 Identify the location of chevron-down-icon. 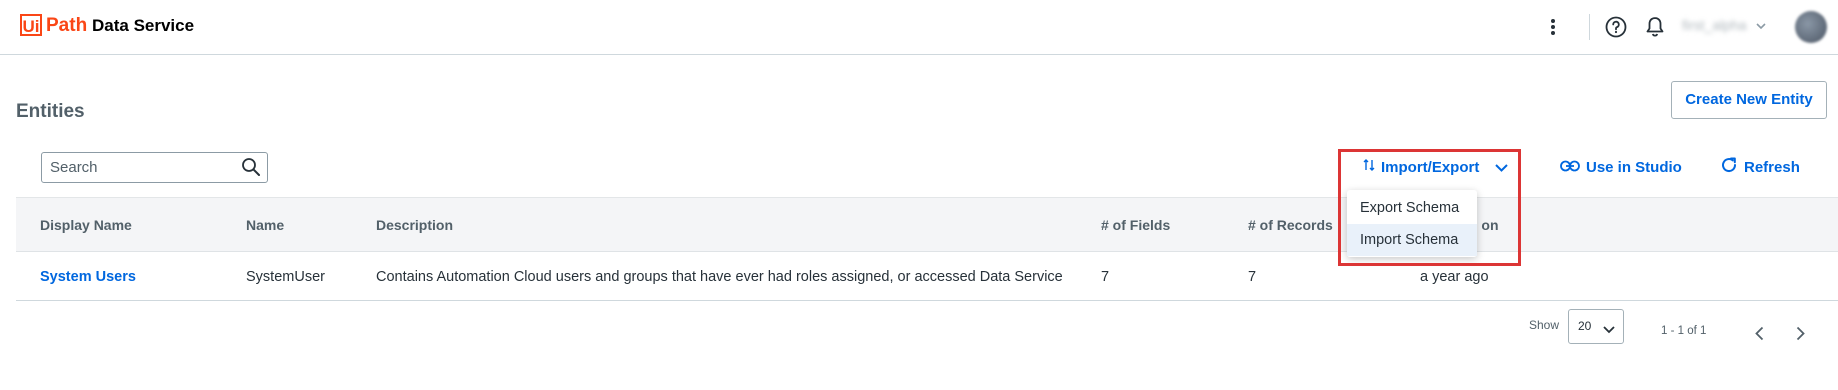
(1609, 330).